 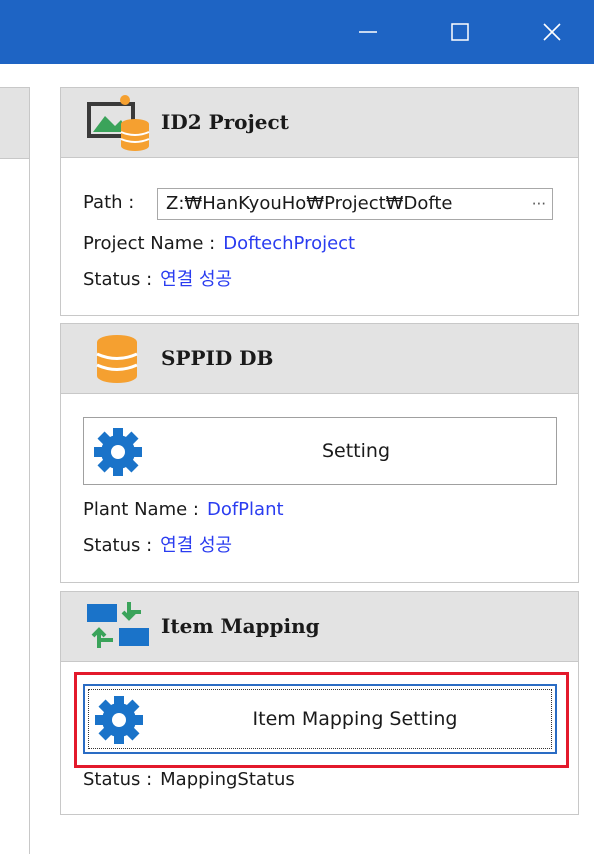 What do you see at coordinates (157, 546) in the screenshot?
I see `sppid-status-row: Status : 연결 성공` at bounding box center [157, 546].